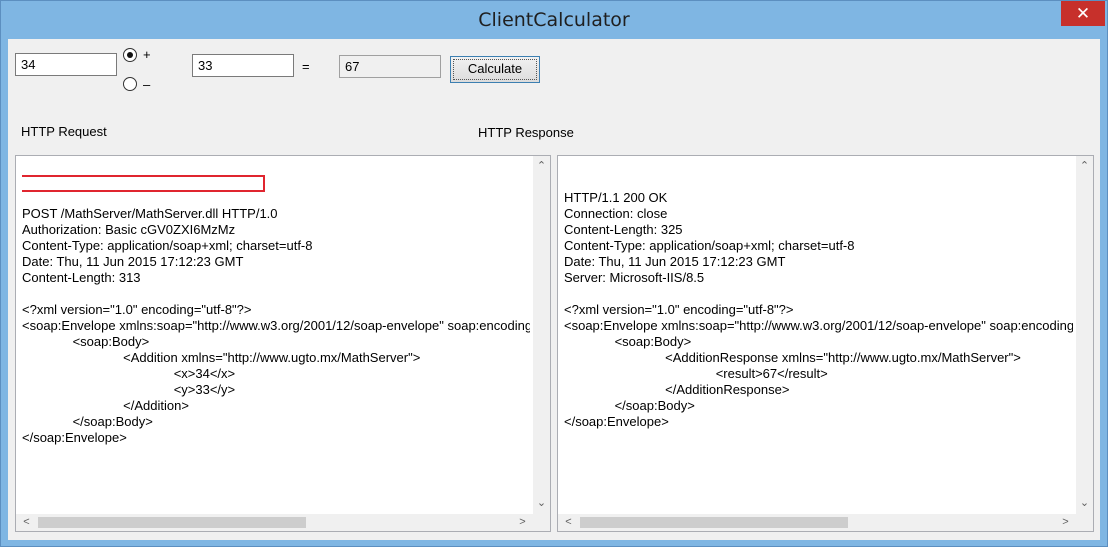  What do you see at coordinates (306, 66) in the screenshot?
I see `equals-label: =` at bounding box center [306, 66].